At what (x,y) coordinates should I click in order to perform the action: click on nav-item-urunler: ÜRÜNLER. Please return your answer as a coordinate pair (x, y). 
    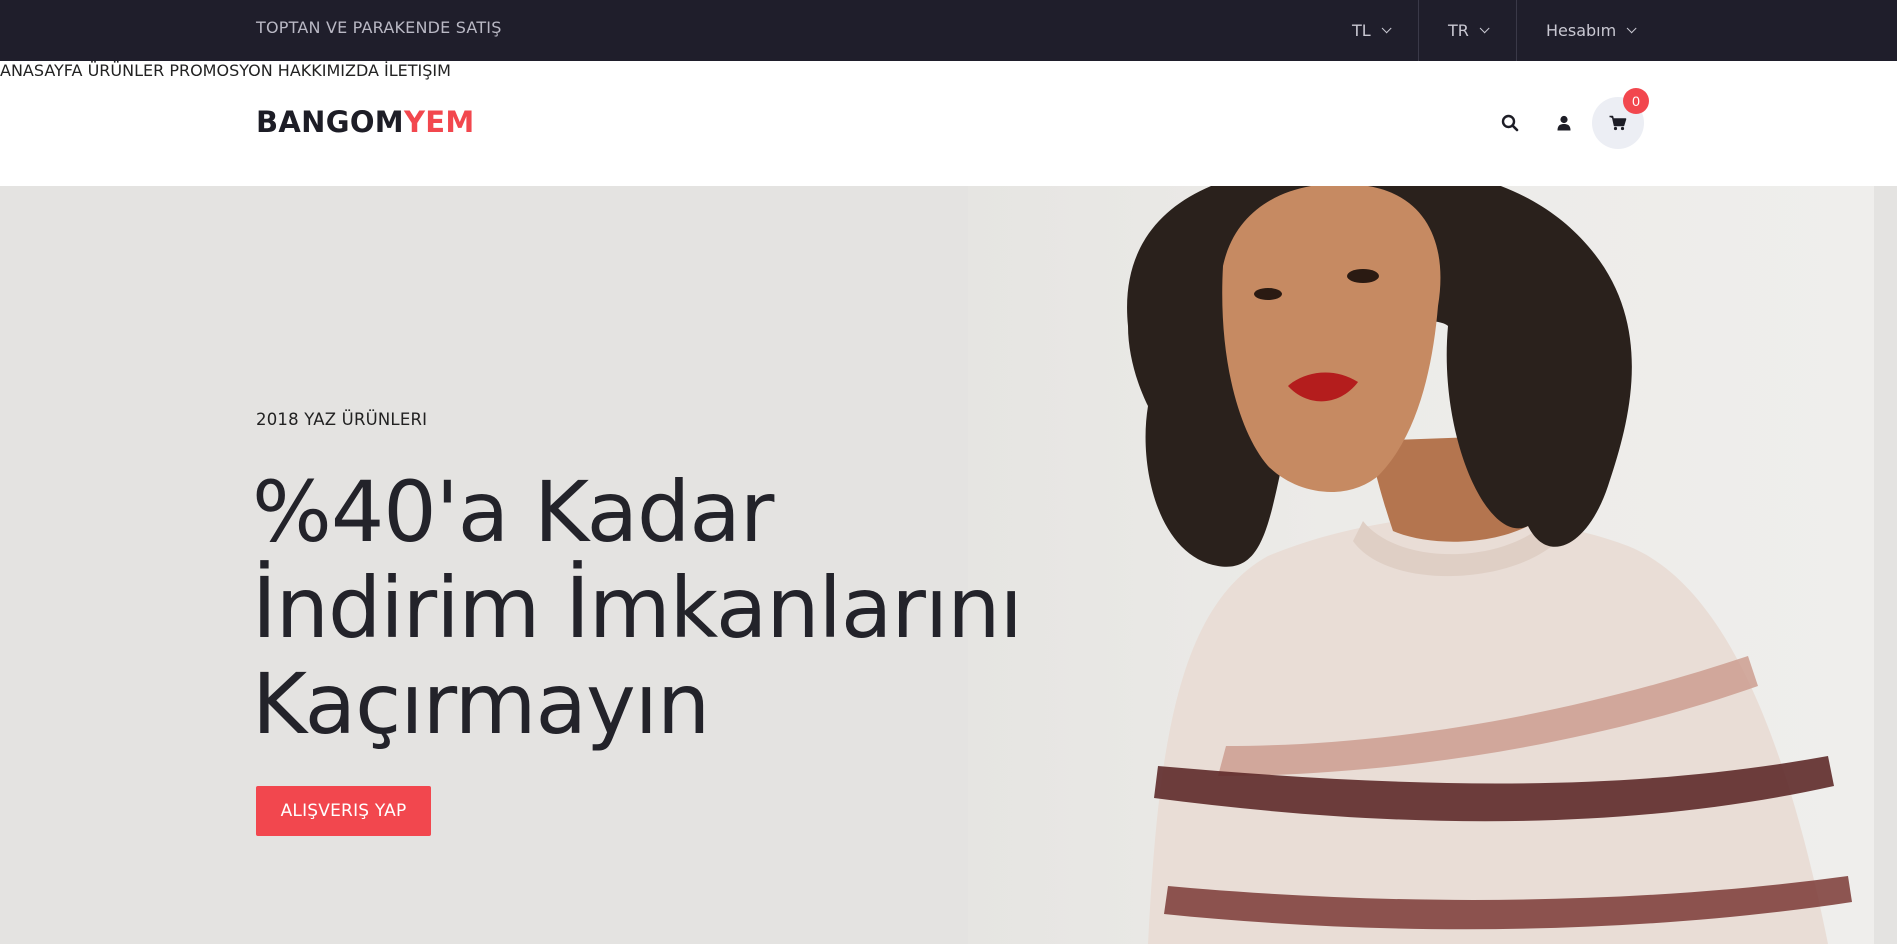
    Looking at the image, I should click on (126, 70).